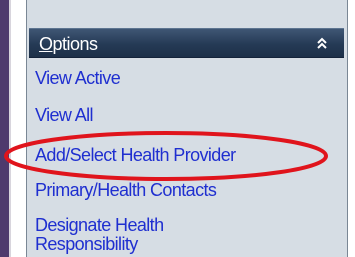  I want to click on window-left-strip, so click(4, 128).